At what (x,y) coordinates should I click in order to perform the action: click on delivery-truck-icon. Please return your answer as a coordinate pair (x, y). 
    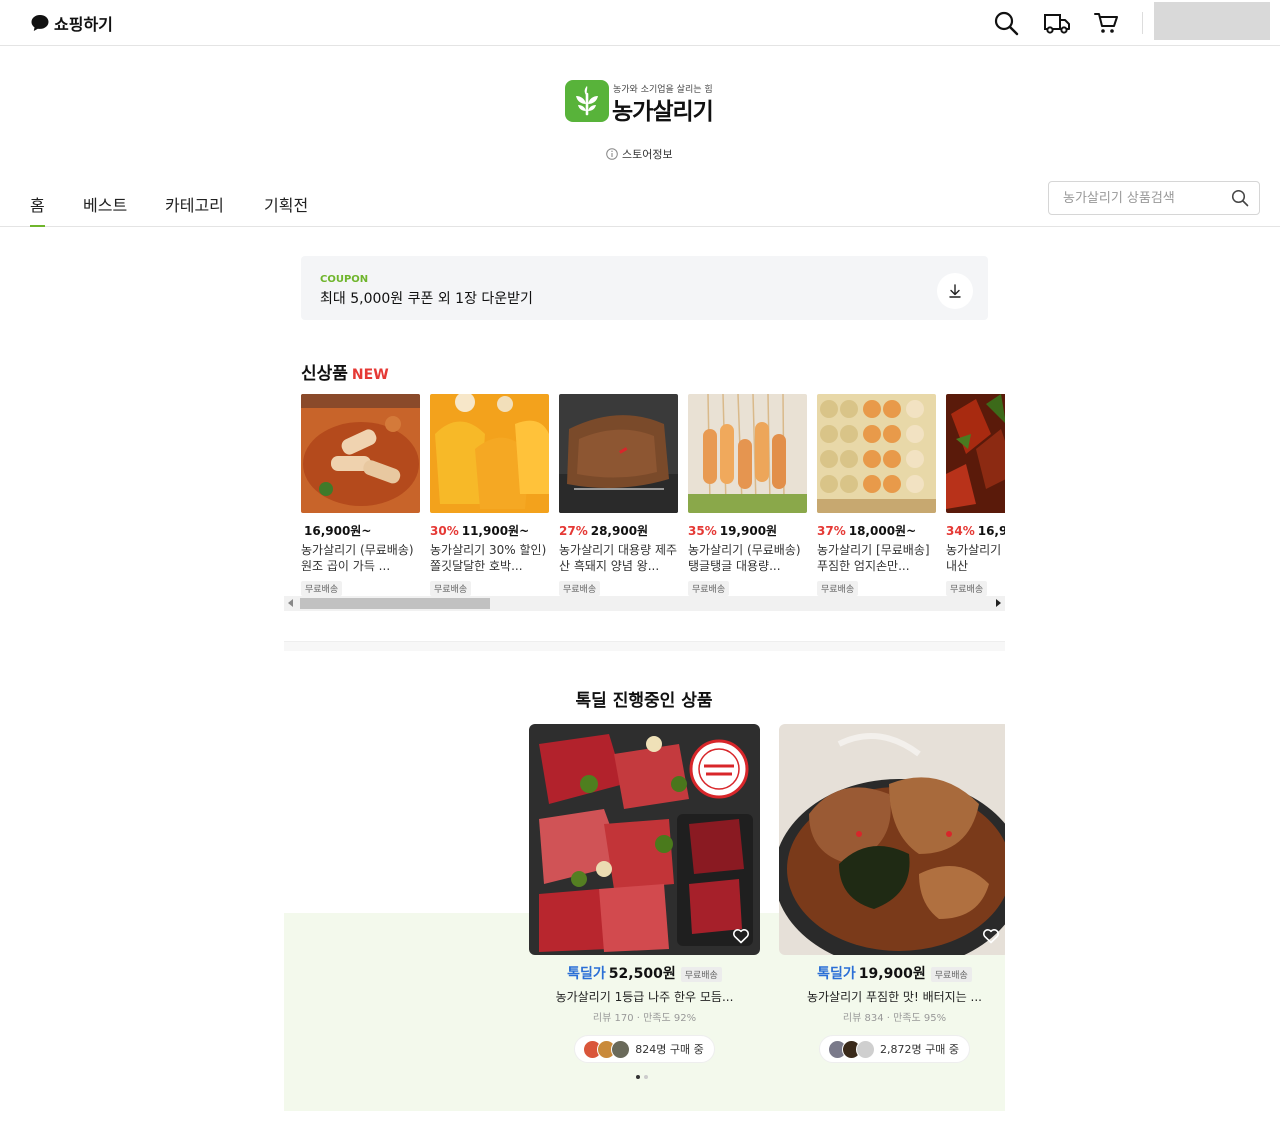
    Looking at the image, I should click on (1057, 23).